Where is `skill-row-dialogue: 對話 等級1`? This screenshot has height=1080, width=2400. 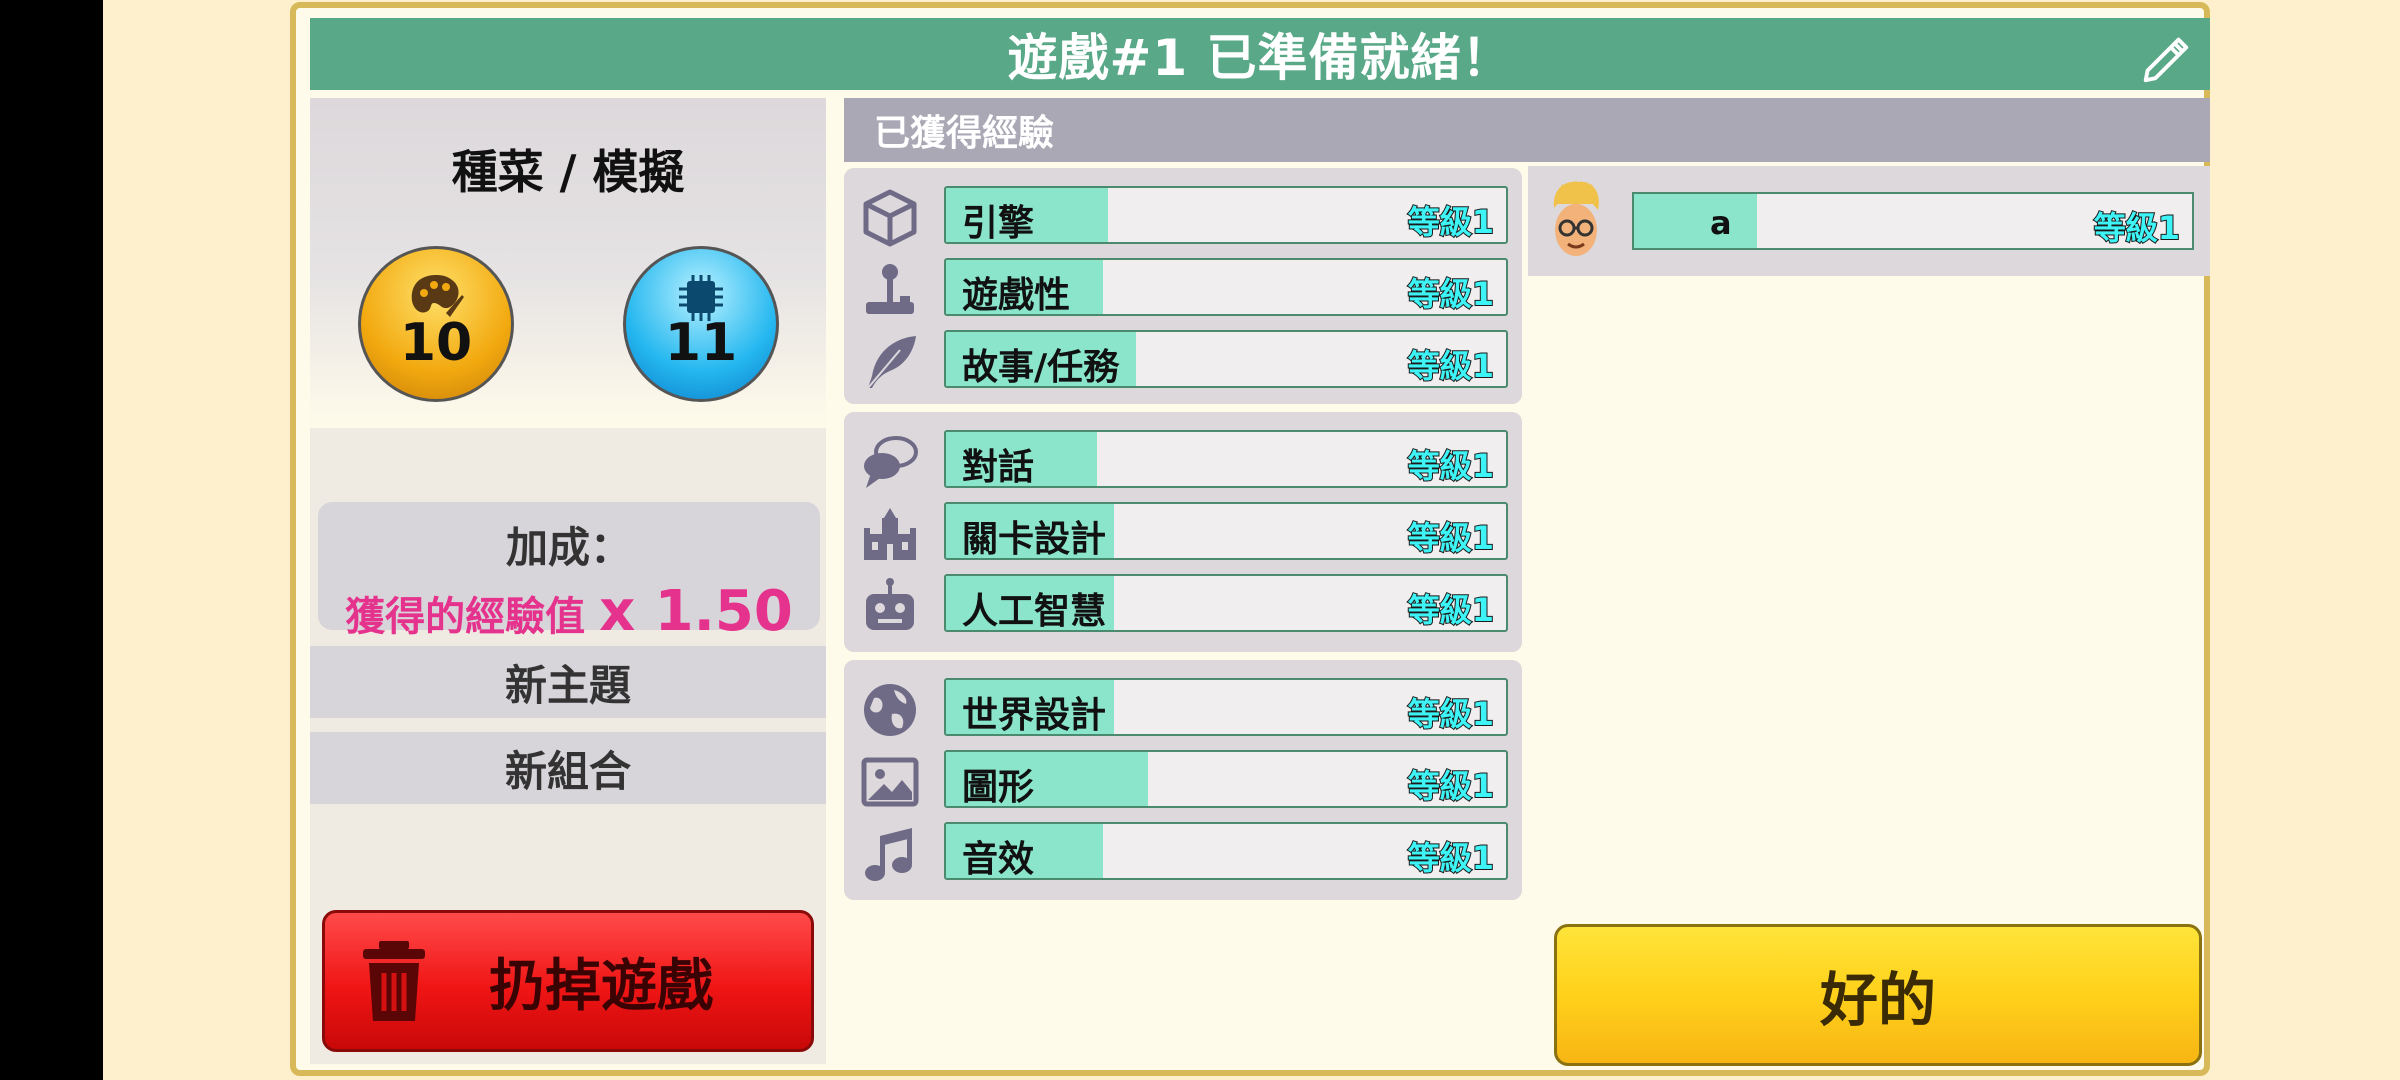 skill-row-dialogue: 對話 等級1 is located at coordinates (1183, 462).